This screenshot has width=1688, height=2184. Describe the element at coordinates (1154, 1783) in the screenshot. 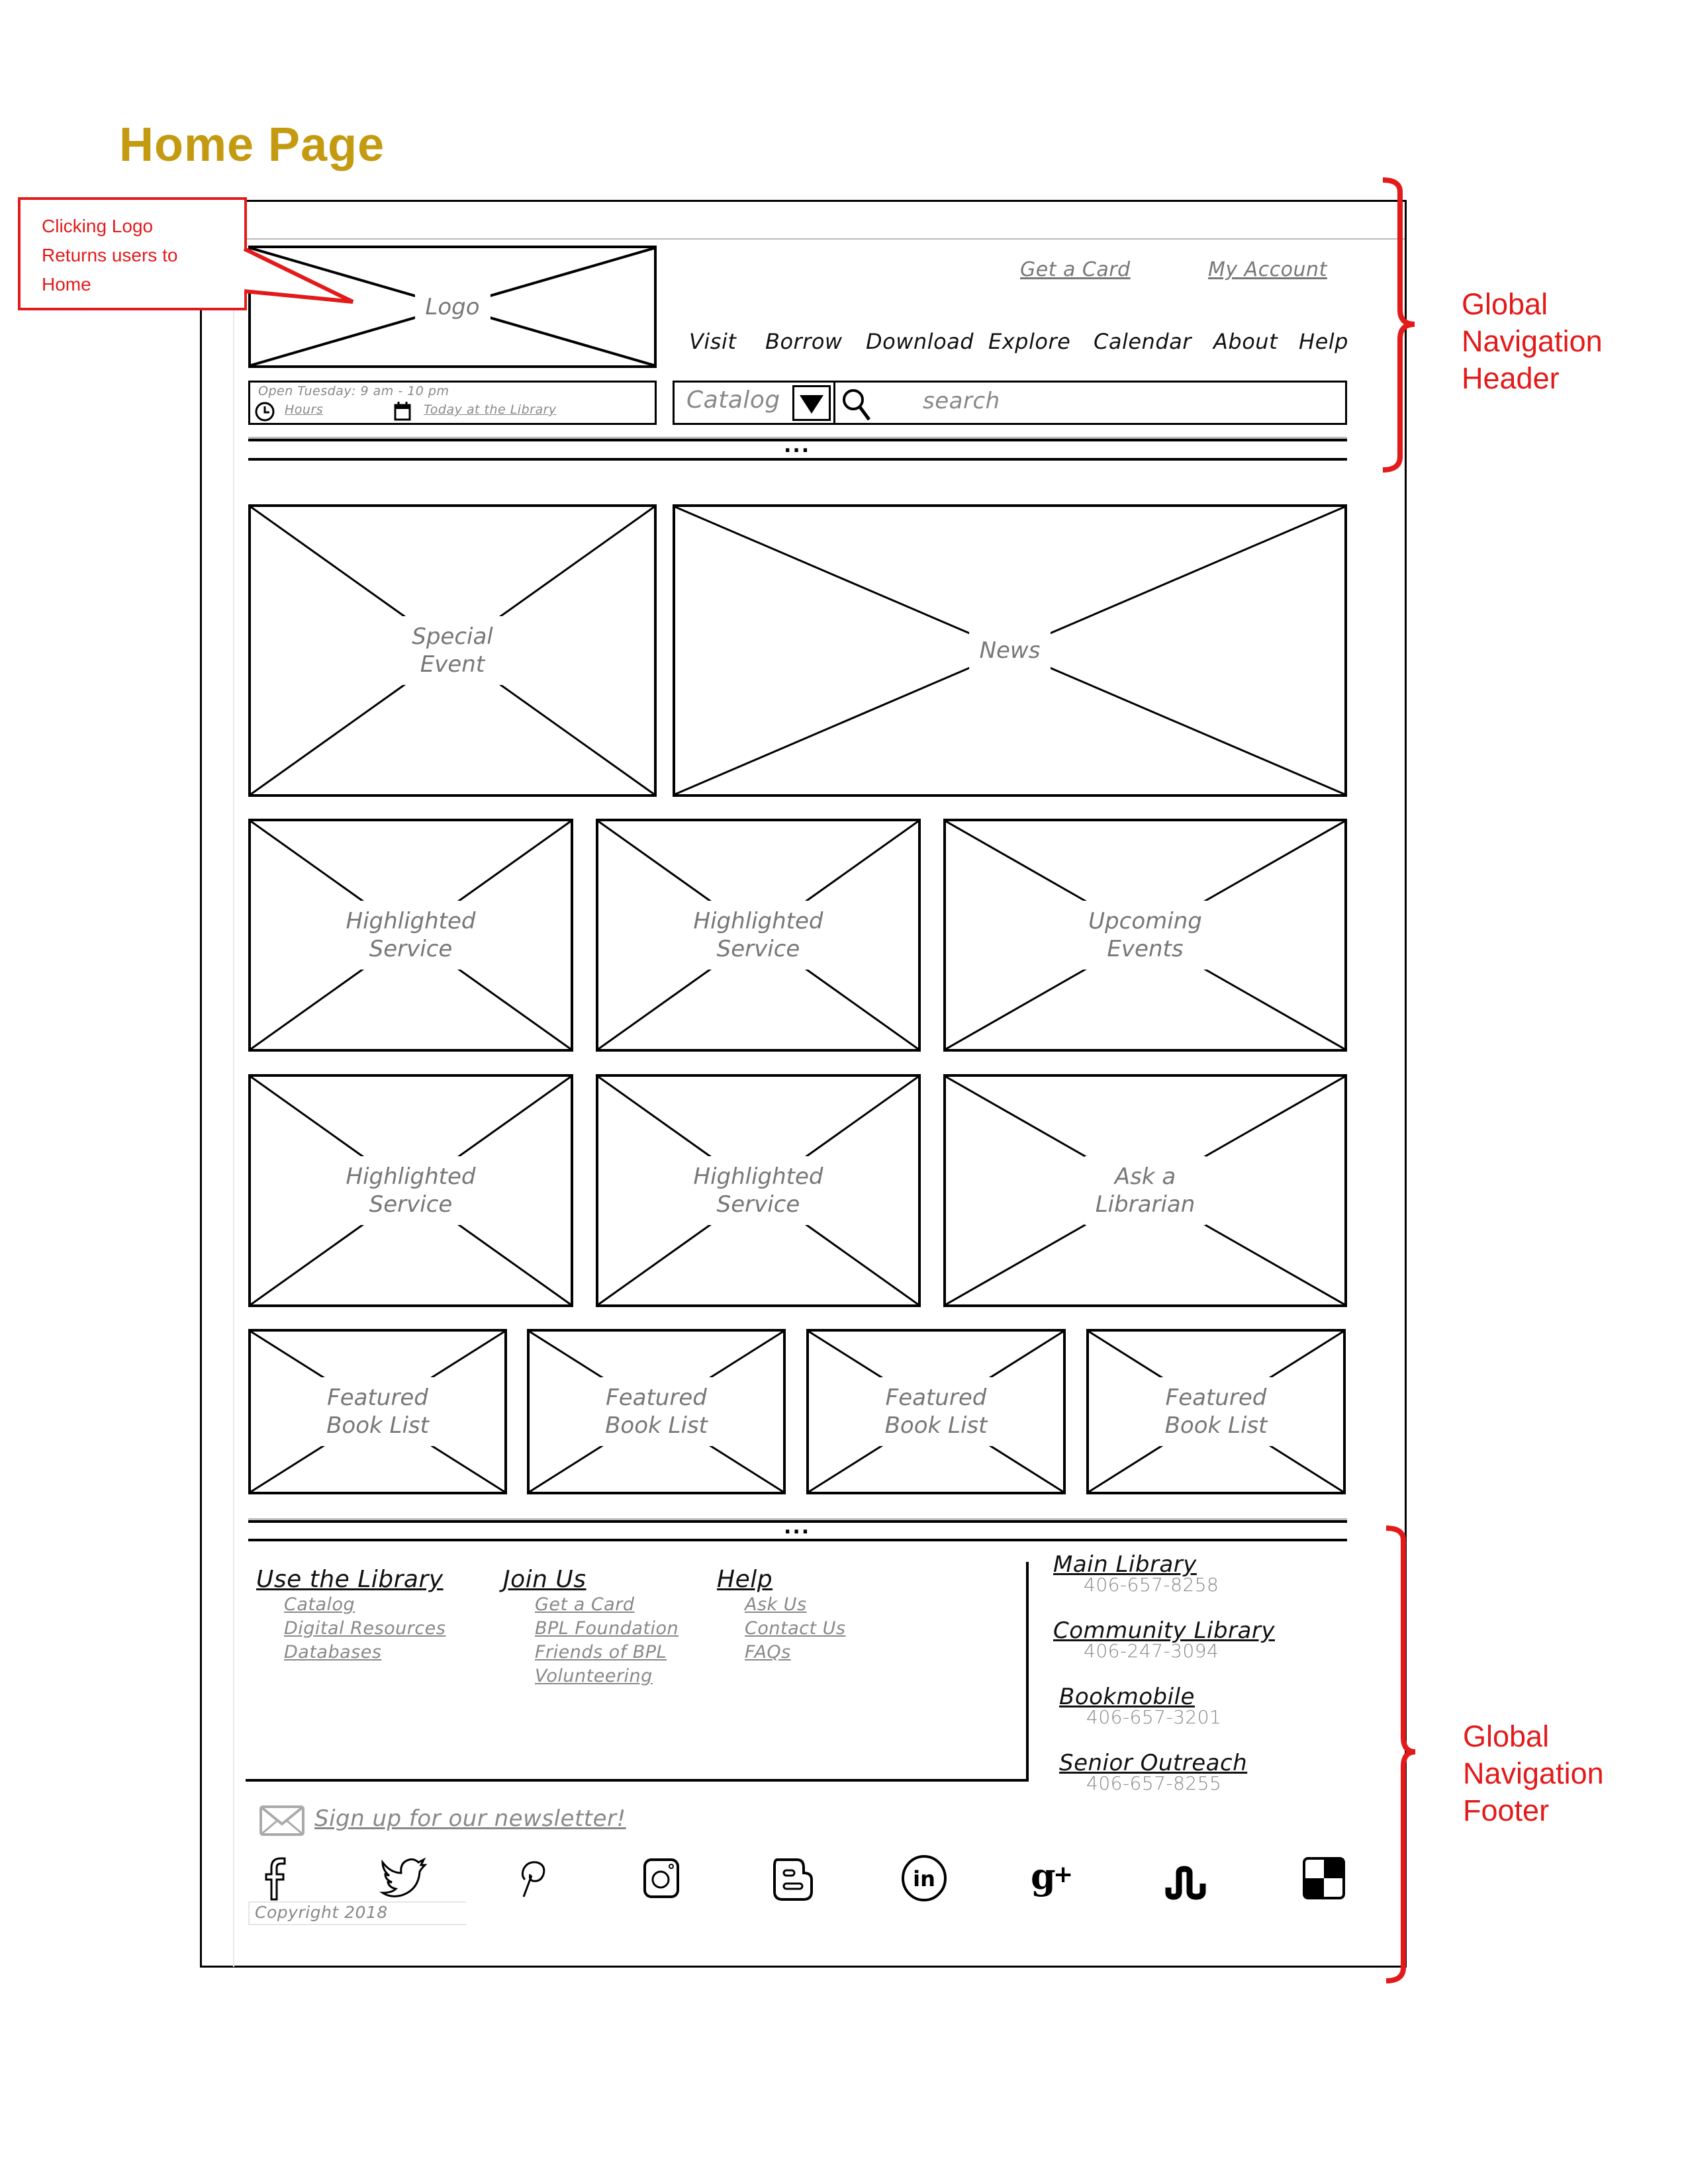

I see `location-phone: 406-657-8255` at that location.